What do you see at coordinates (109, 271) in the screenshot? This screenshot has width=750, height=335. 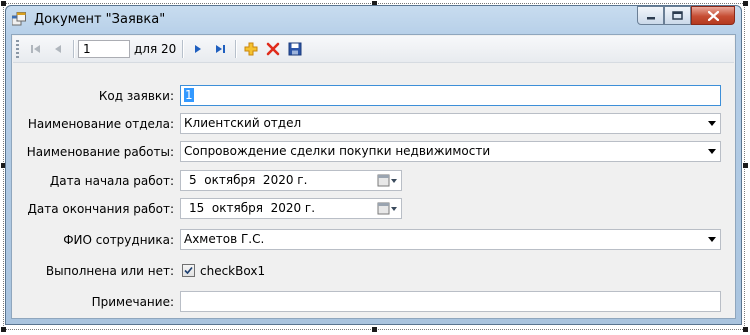 I see `done-label: Выполнена или нет:` at bounding box center [109, 271].